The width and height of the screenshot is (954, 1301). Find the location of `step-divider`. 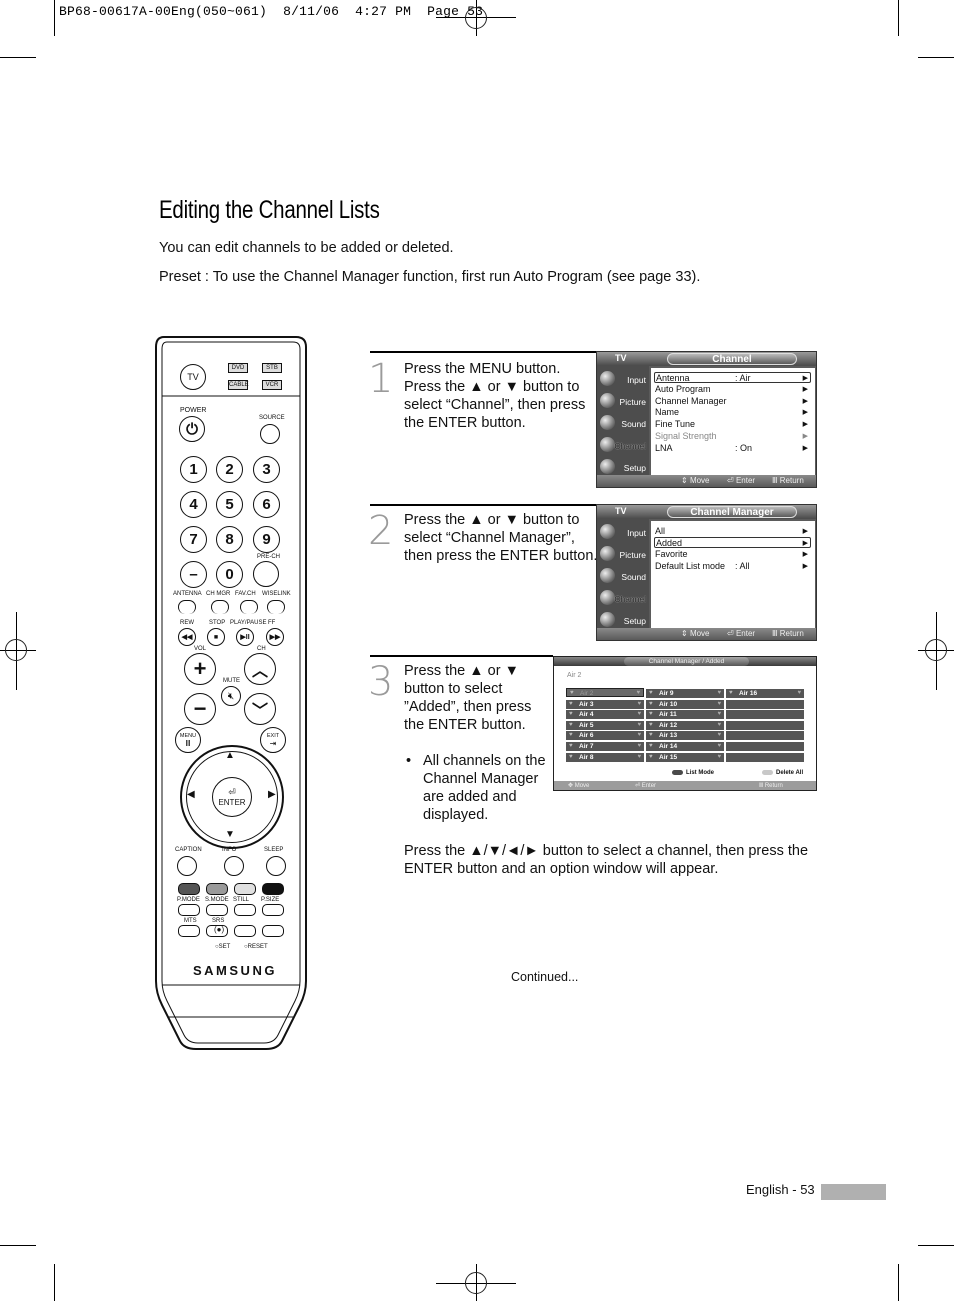

step-divider is located at coordinates (461, 656).